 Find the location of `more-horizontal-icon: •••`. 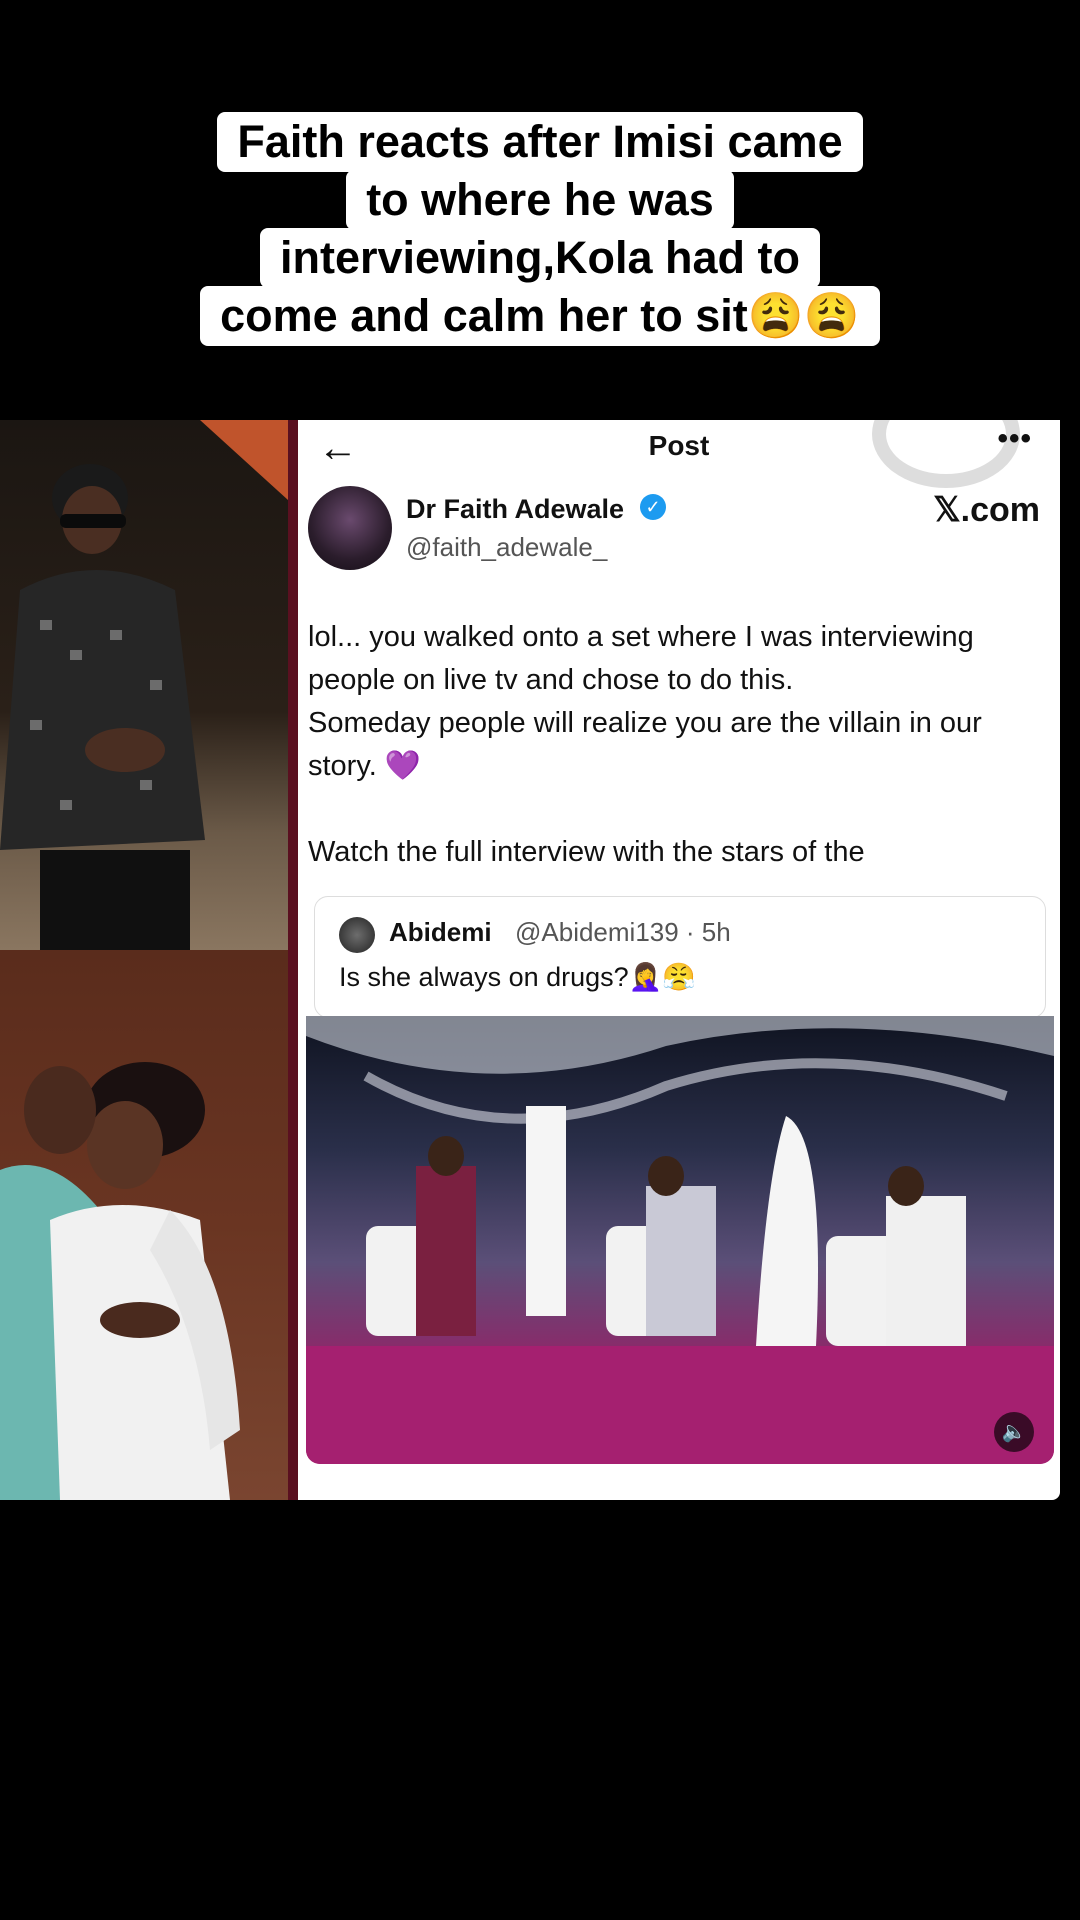

more-horizontal-icon: ••• is located at coordinates (1014, 439).